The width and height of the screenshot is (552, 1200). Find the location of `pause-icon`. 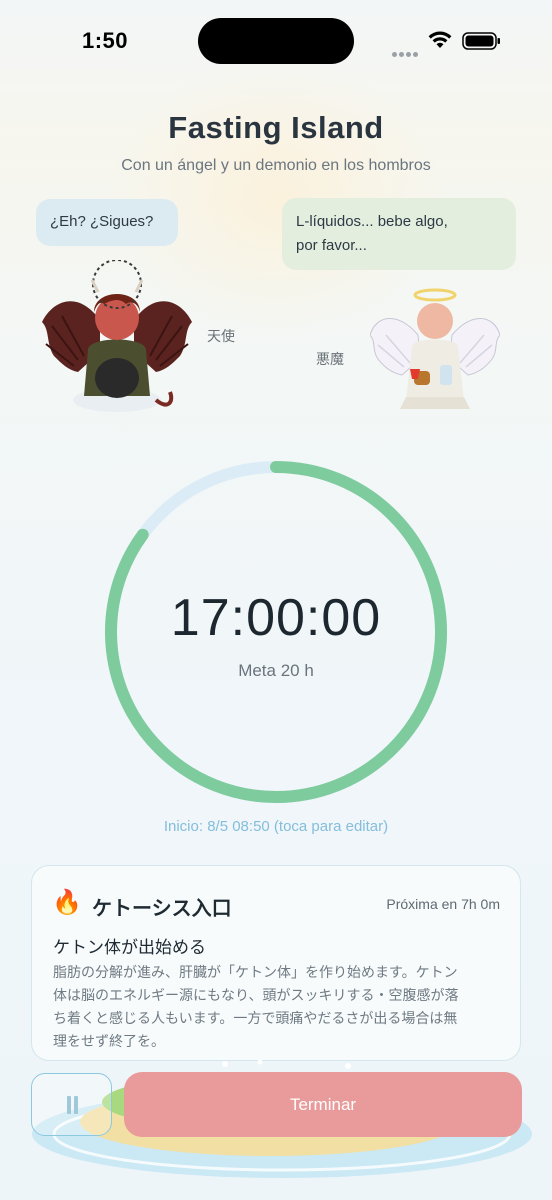

pause-icon is located at coordinates (73, 1105).